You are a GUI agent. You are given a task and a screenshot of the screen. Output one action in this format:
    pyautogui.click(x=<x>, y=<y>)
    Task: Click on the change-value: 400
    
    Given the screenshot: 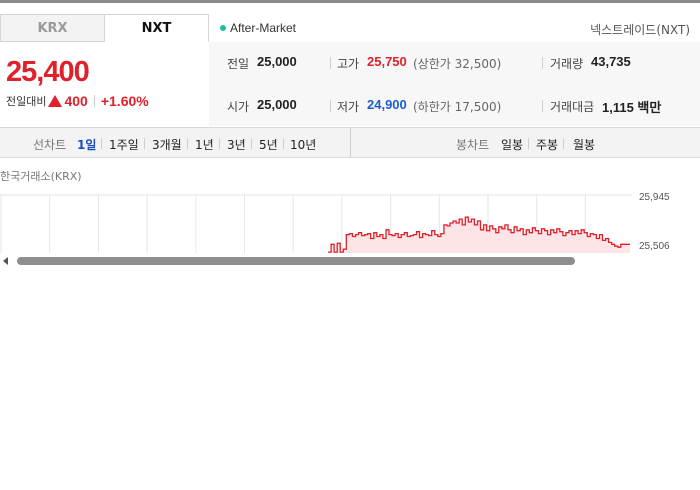 What is the action you would take?
    pyautogui.click(x=76, y=101)
    